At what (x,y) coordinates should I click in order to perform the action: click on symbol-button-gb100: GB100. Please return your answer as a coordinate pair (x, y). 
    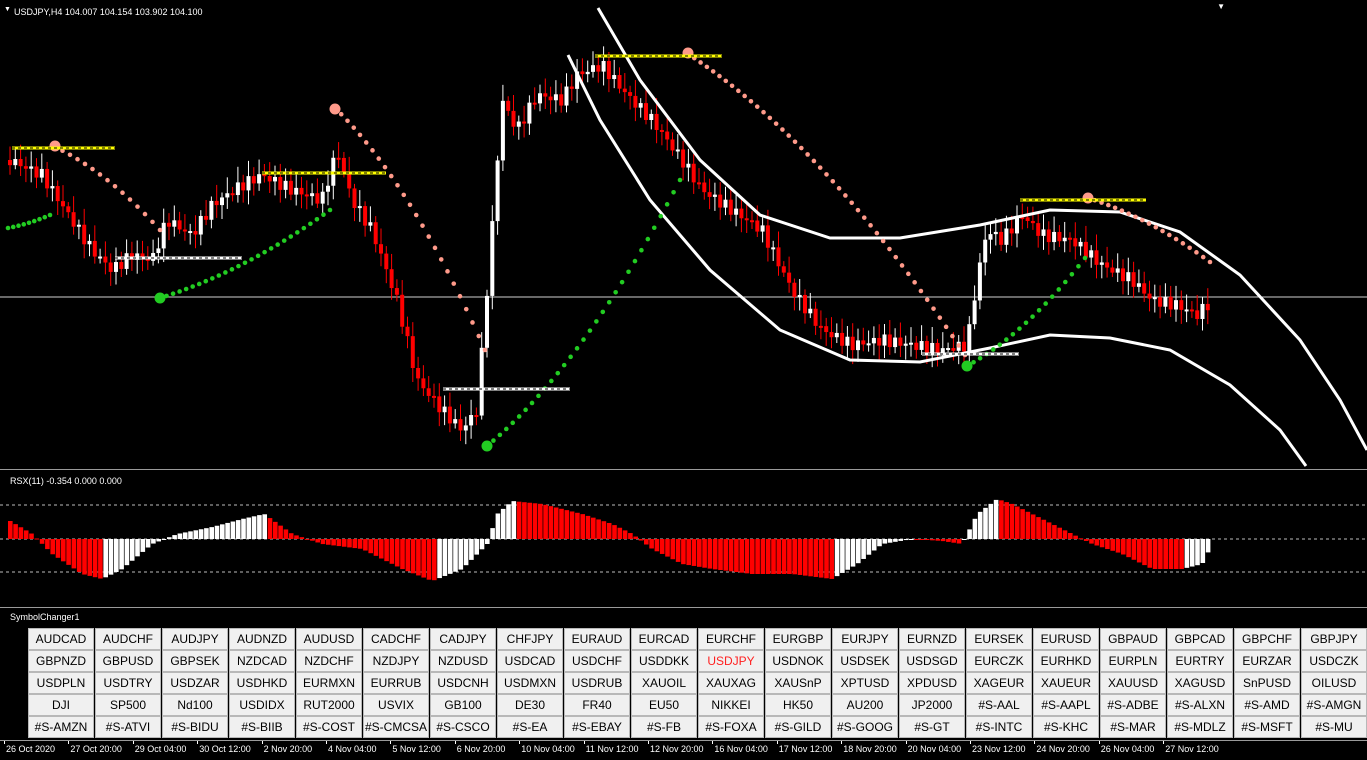
    Looking at the image, I should click on (463, 705).